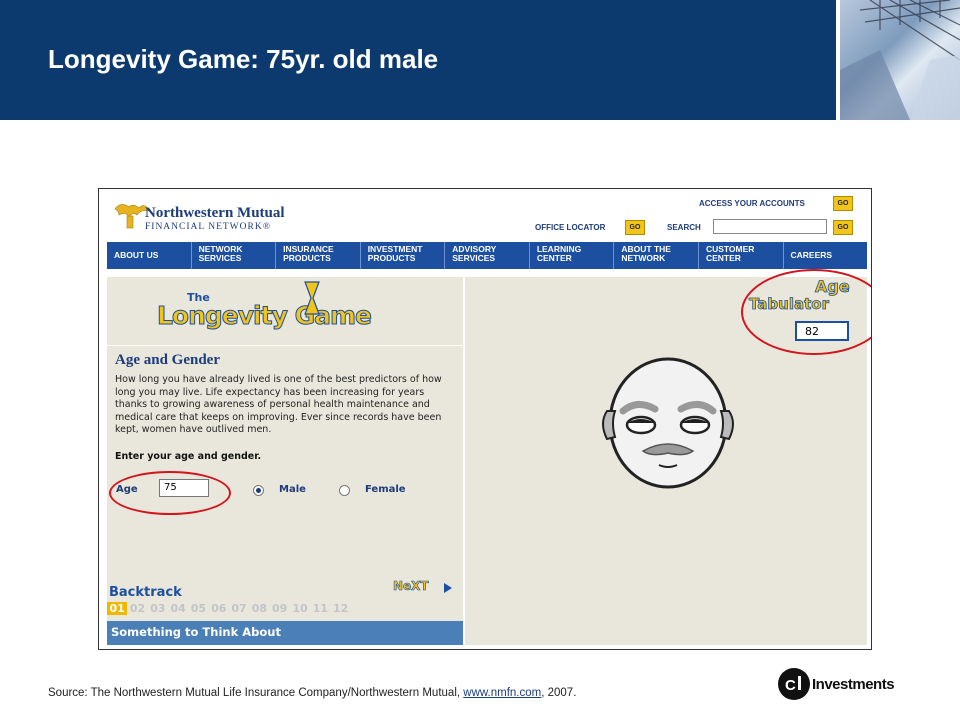  I want to click on title-band: Longevity Game: 75yr. old male, so click(418, 60).